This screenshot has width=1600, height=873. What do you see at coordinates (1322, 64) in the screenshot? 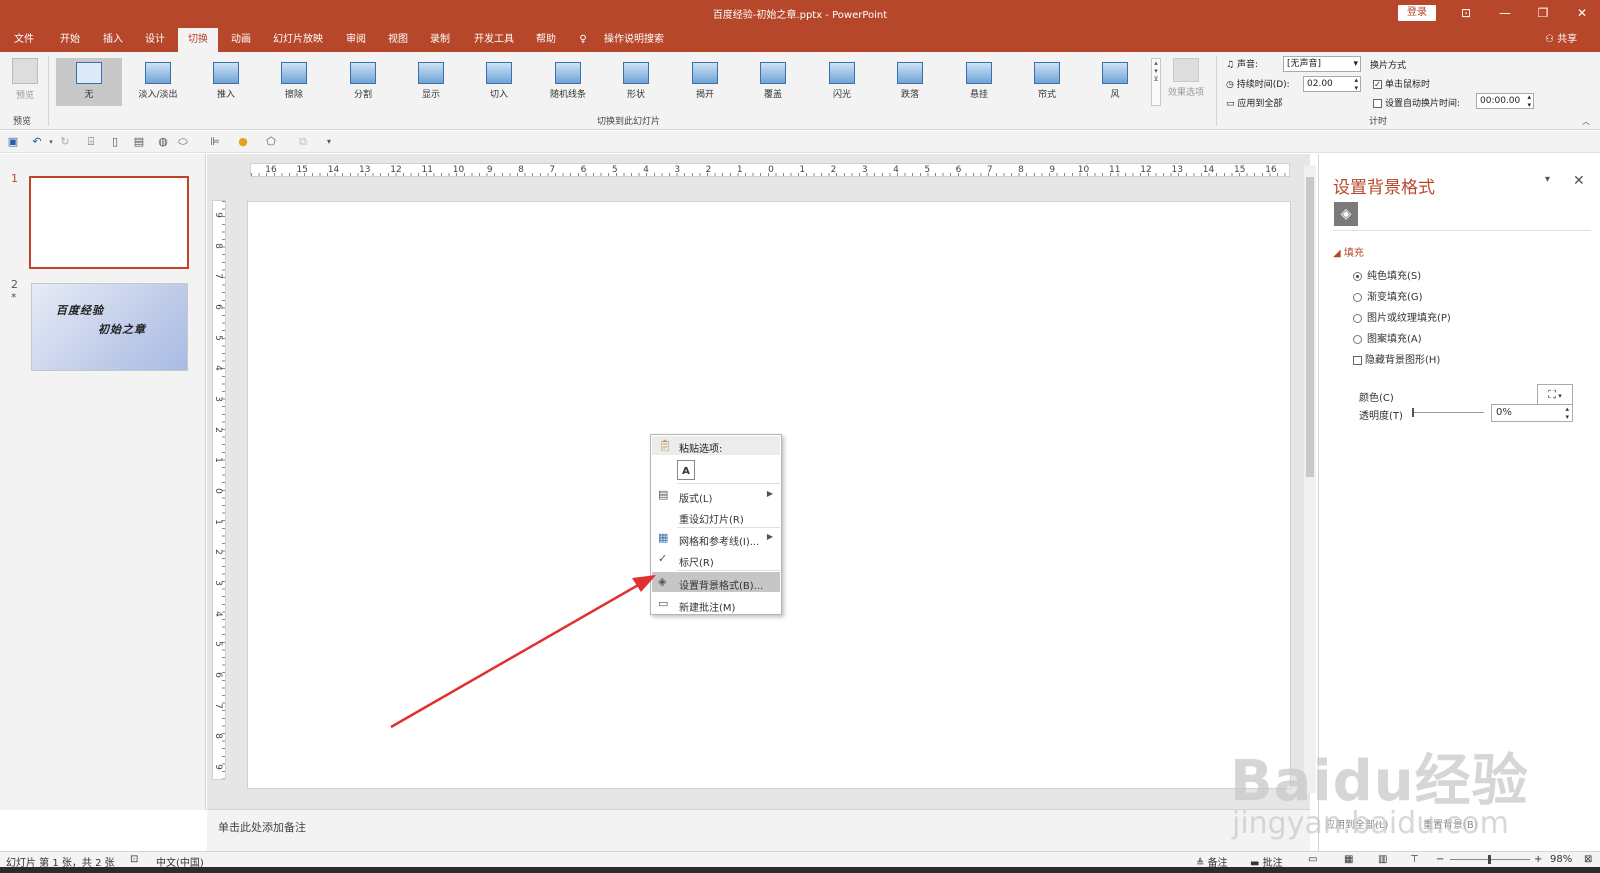
I see `sound-select: [无声音] ▾` at bounding box center [1322, 64].